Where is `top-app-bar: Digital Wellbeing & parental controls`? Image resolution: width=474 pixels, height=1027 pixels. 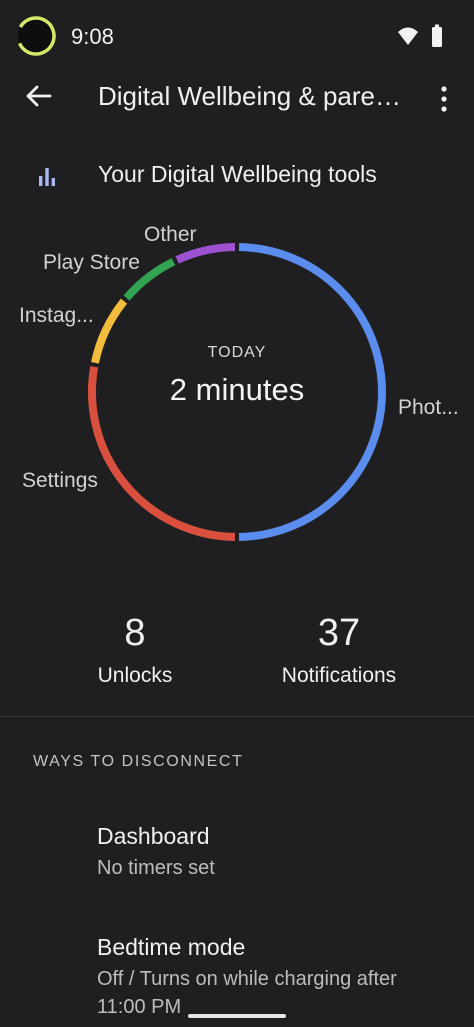
top-app-bar: Digital Wellbeing & parental controls is located at coordinates (237, 98).